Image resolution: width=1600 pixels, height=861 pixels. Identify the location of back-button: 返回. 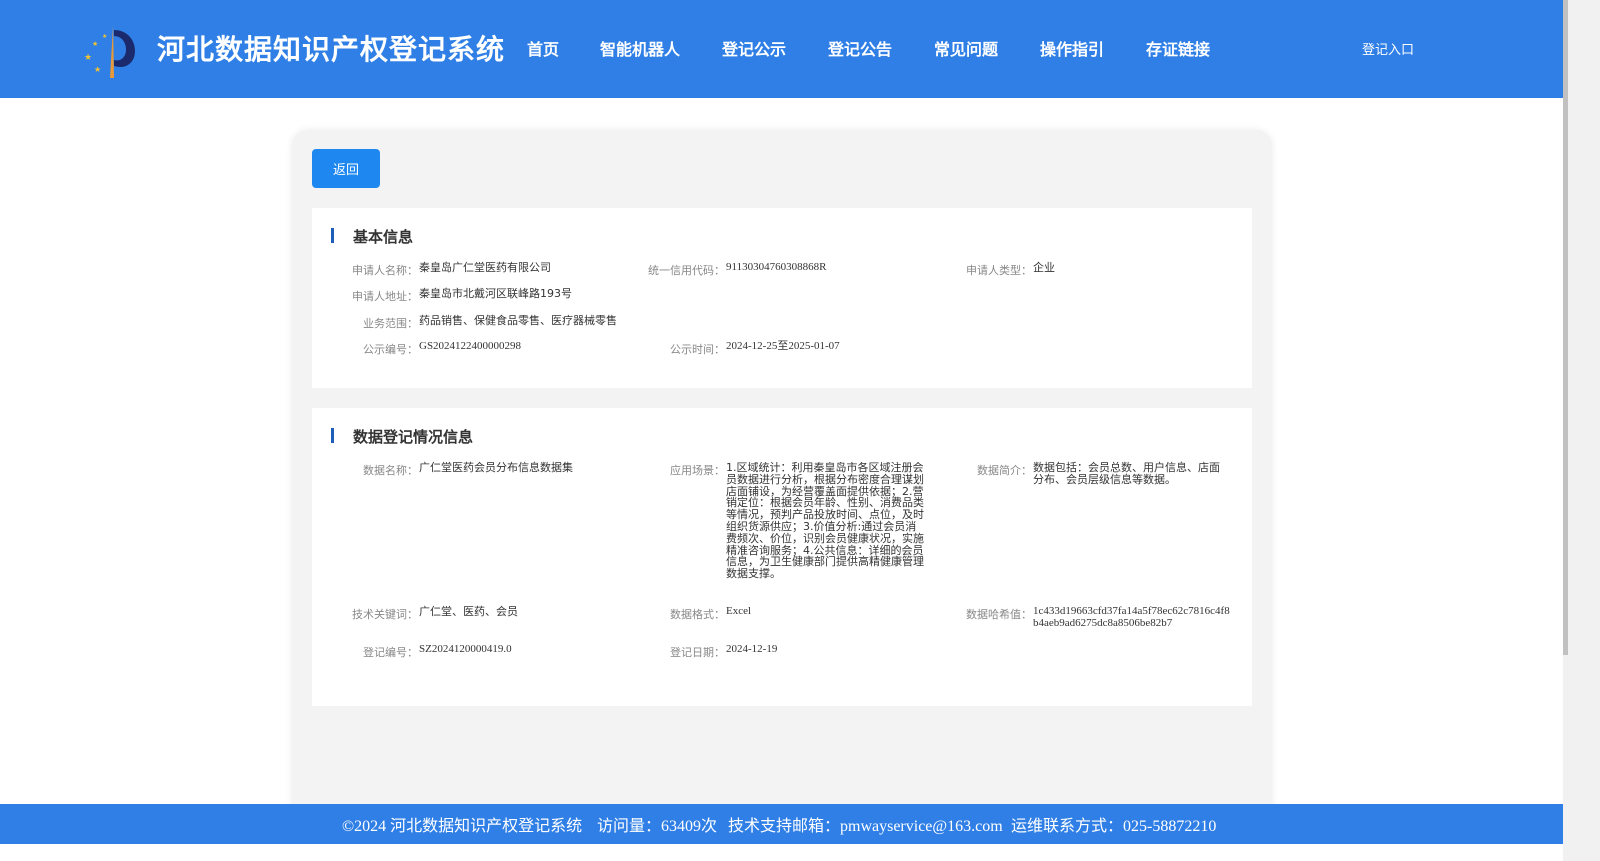
(346, 168).